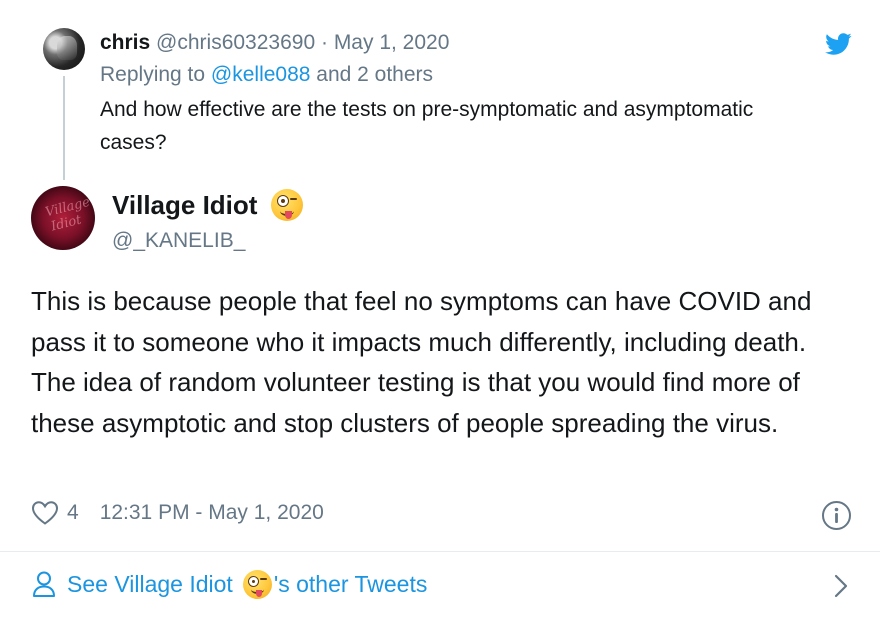 Image resolution: width=880 pixels, height=622 pixels. I want to click on tweet-meta-row: 4 12:31 PM - May 1, 2020, so click(177, 513).